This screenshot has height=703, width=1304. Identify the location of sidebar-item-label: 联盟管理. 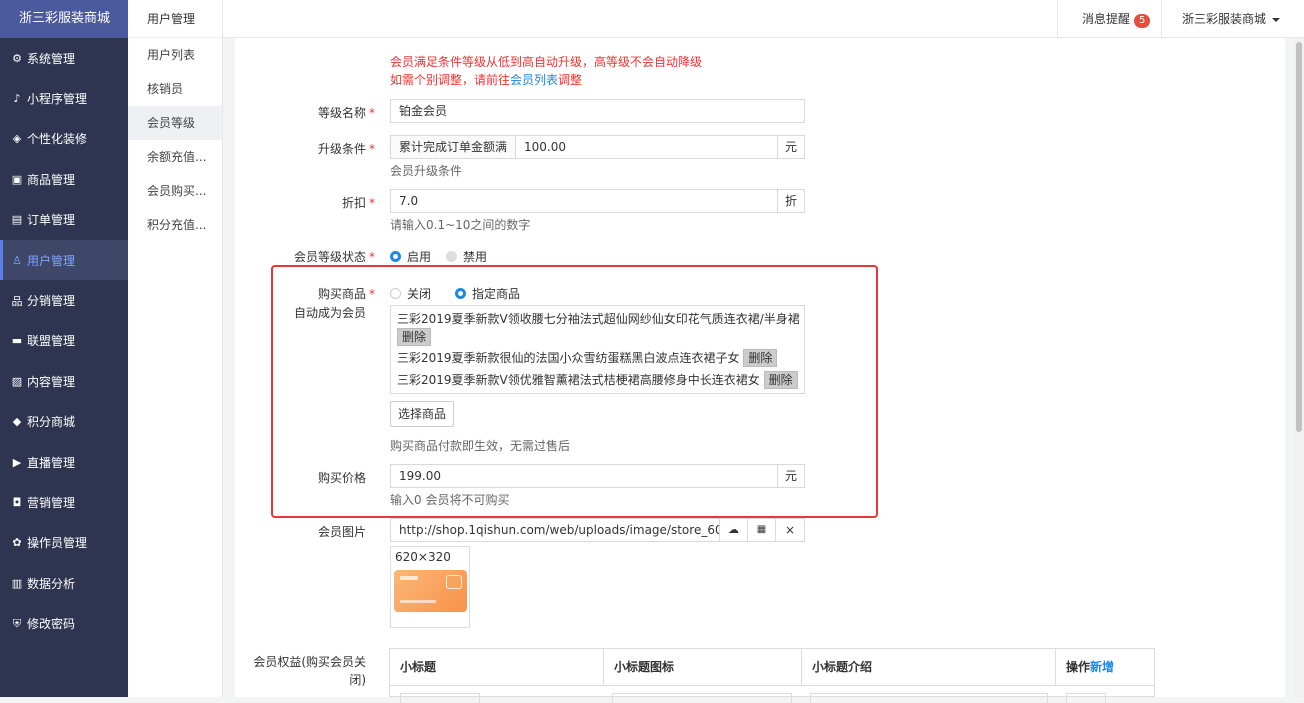
(51, 341).